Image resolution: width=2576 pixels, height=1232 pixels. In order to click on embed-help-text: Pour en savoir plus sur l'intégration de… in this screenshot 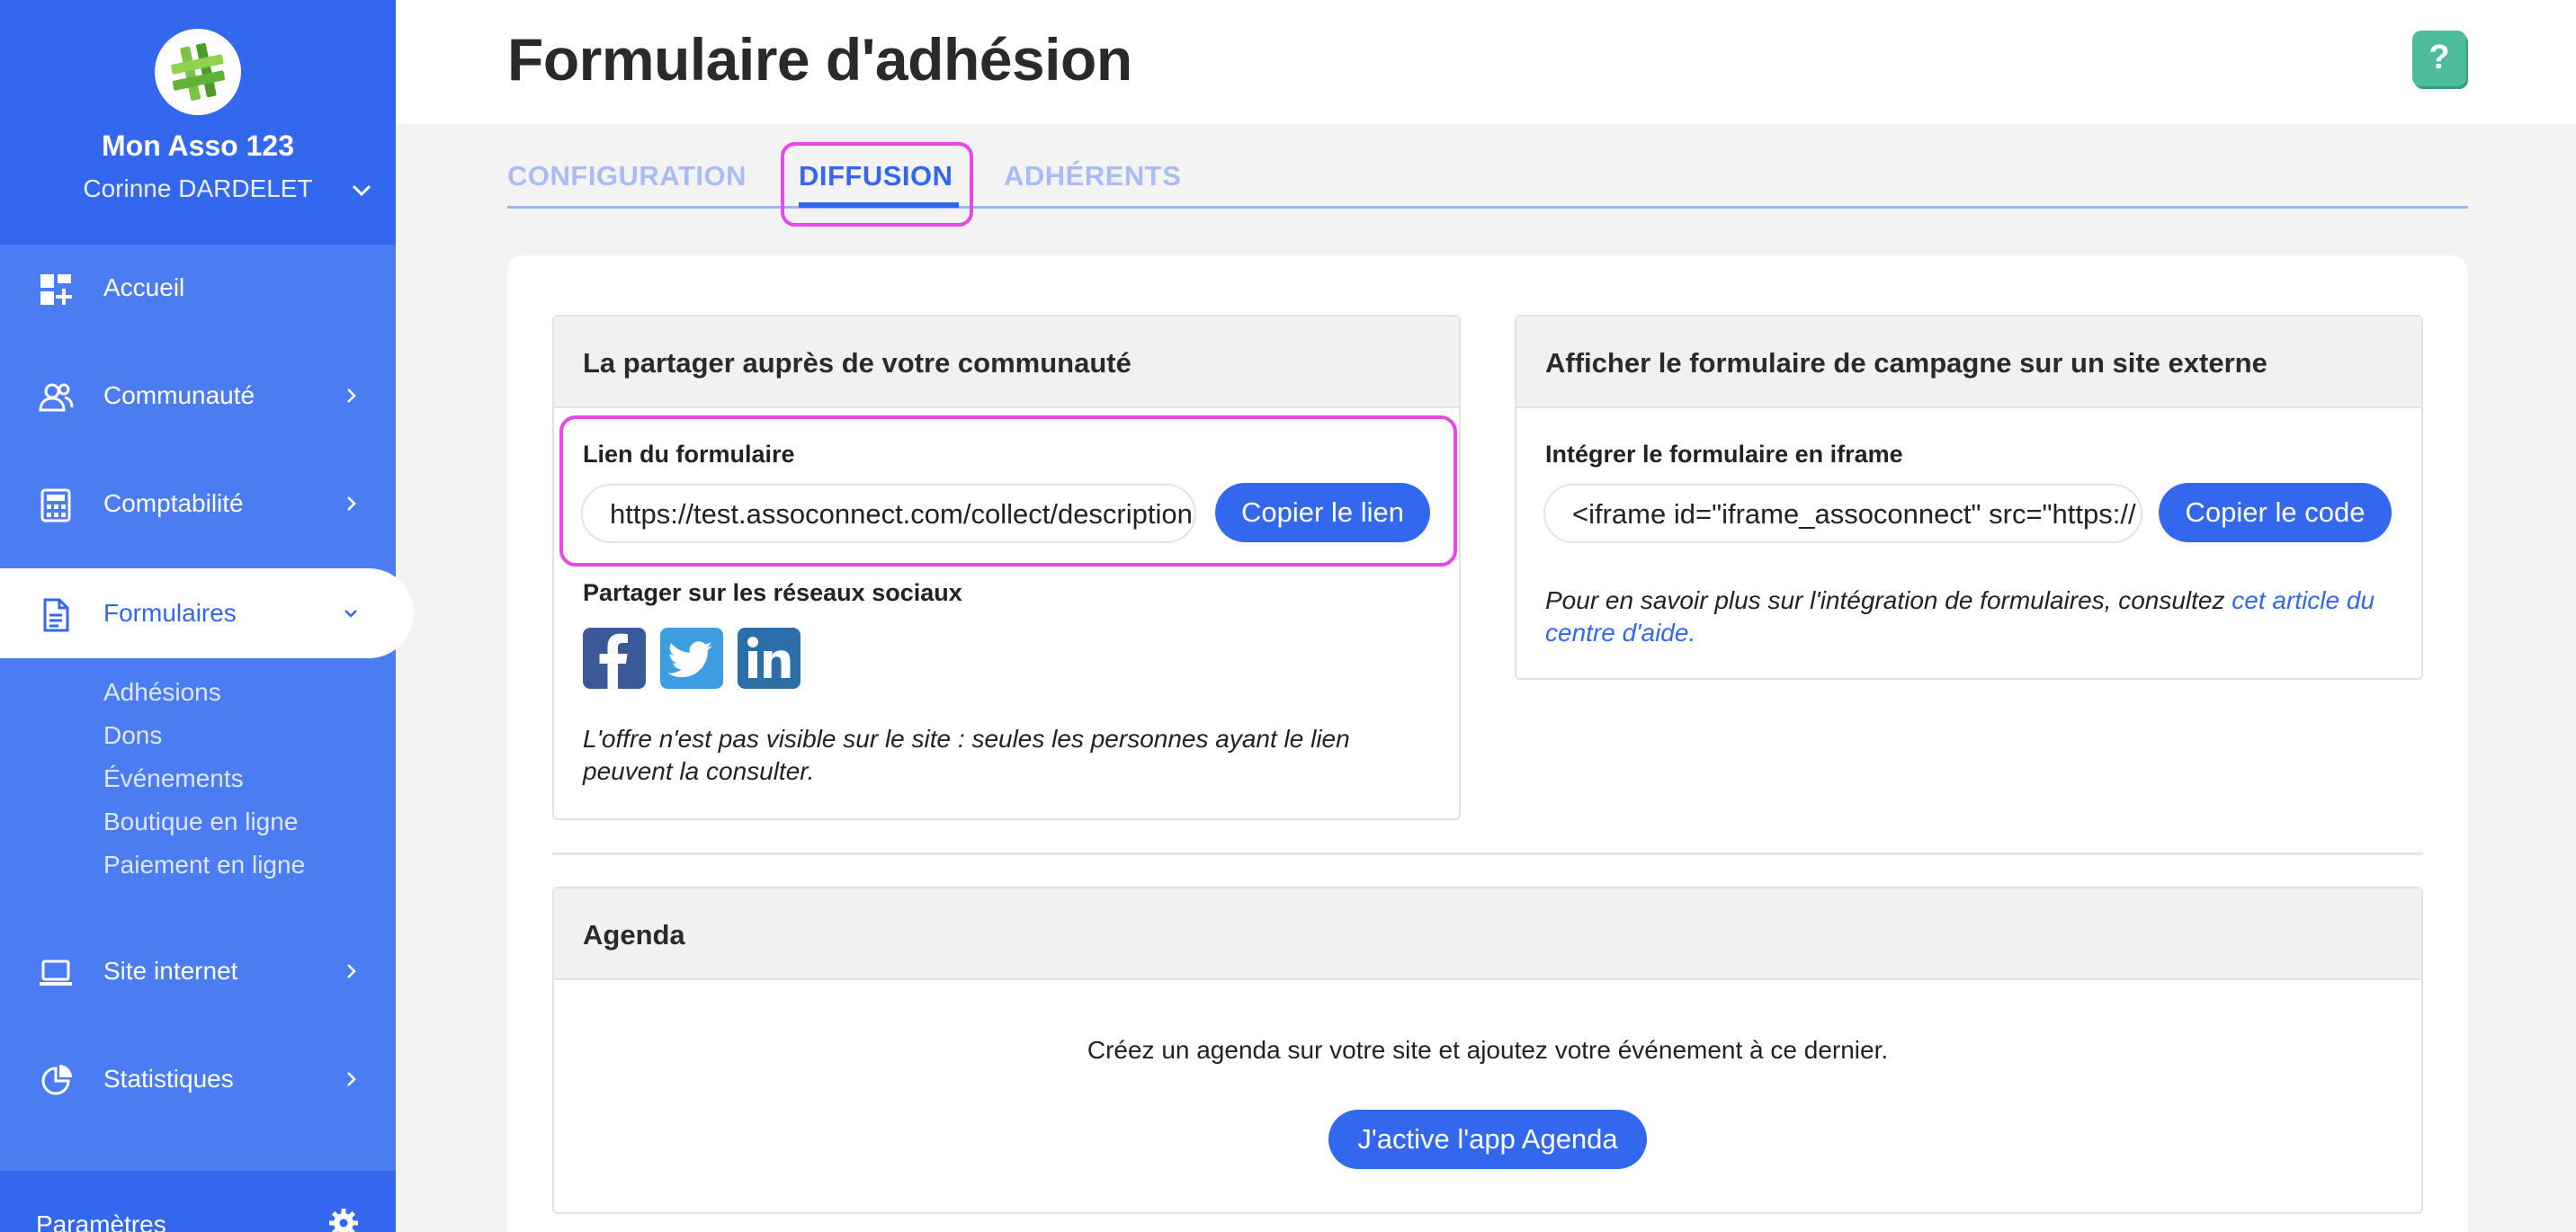, I will do `click(1968, 617)`.